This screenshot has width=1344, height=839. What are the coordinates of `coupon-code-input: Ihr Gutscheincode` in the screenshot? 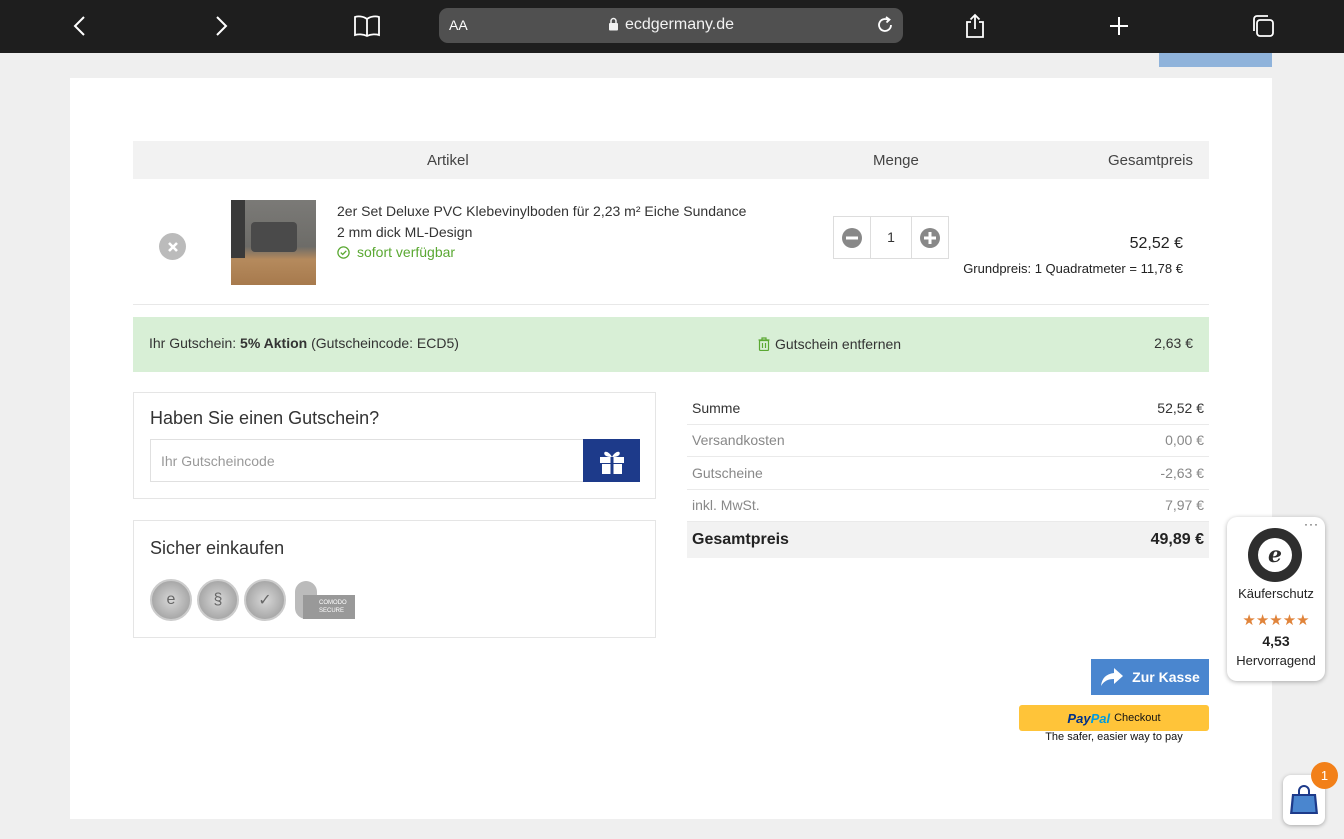 It's located at (367, 460).